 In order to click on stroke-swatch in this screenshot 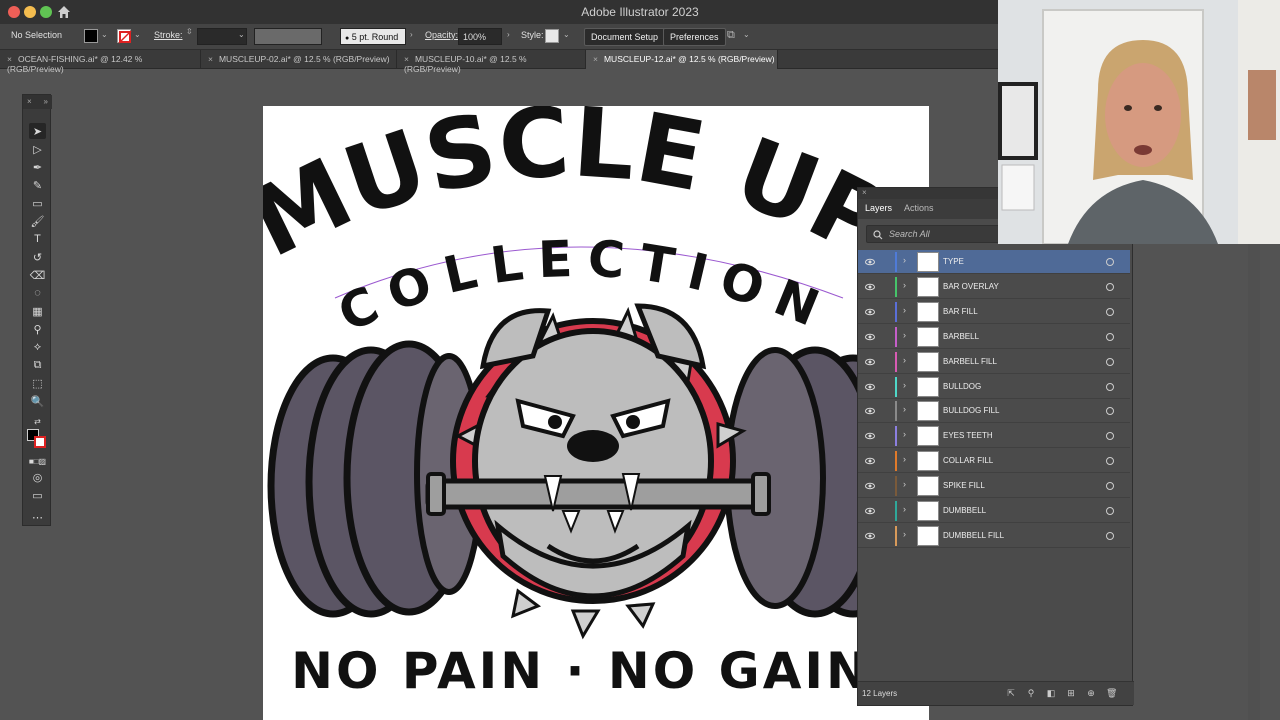, I will do `click(124, 36)`.